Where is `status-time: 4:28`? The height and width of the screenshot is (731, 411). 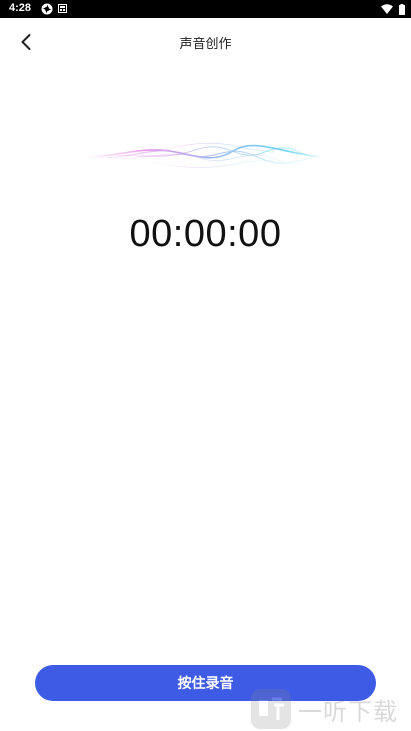
status-time: 4:28 is located at coordinates (20, 8).